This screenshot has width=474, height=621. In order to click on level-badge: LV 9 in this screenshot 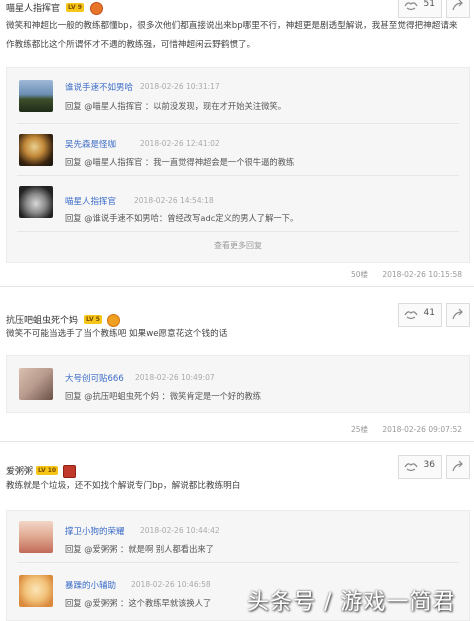, I will do `click(75, 7)`.